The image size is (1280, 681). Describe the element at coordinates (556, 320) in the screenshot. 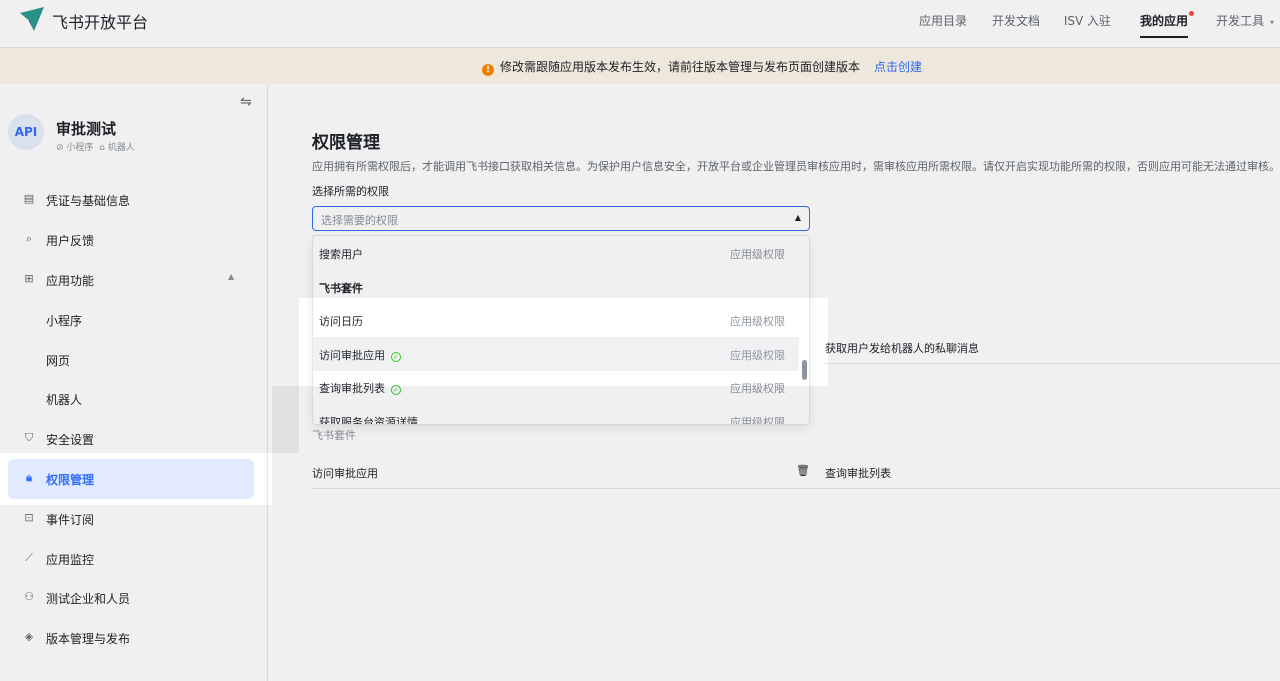

I see `dropdown-option: 访问日历 应用级权限` at that location.